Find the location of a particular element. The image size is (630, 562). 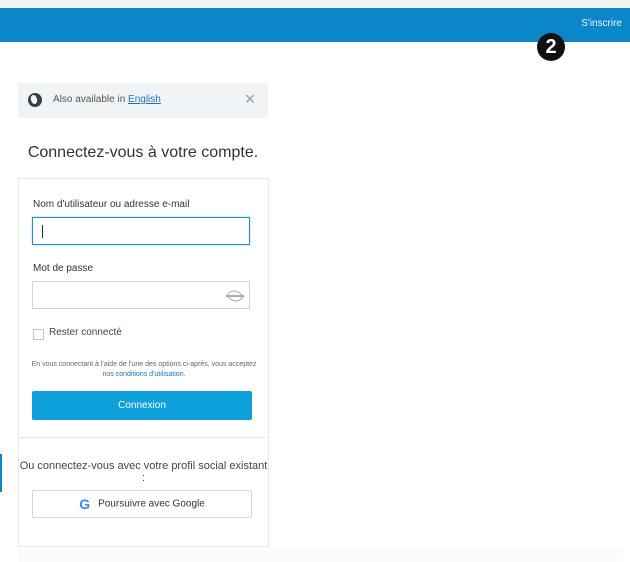

bottom-strip is located at coordinates (320, 554).